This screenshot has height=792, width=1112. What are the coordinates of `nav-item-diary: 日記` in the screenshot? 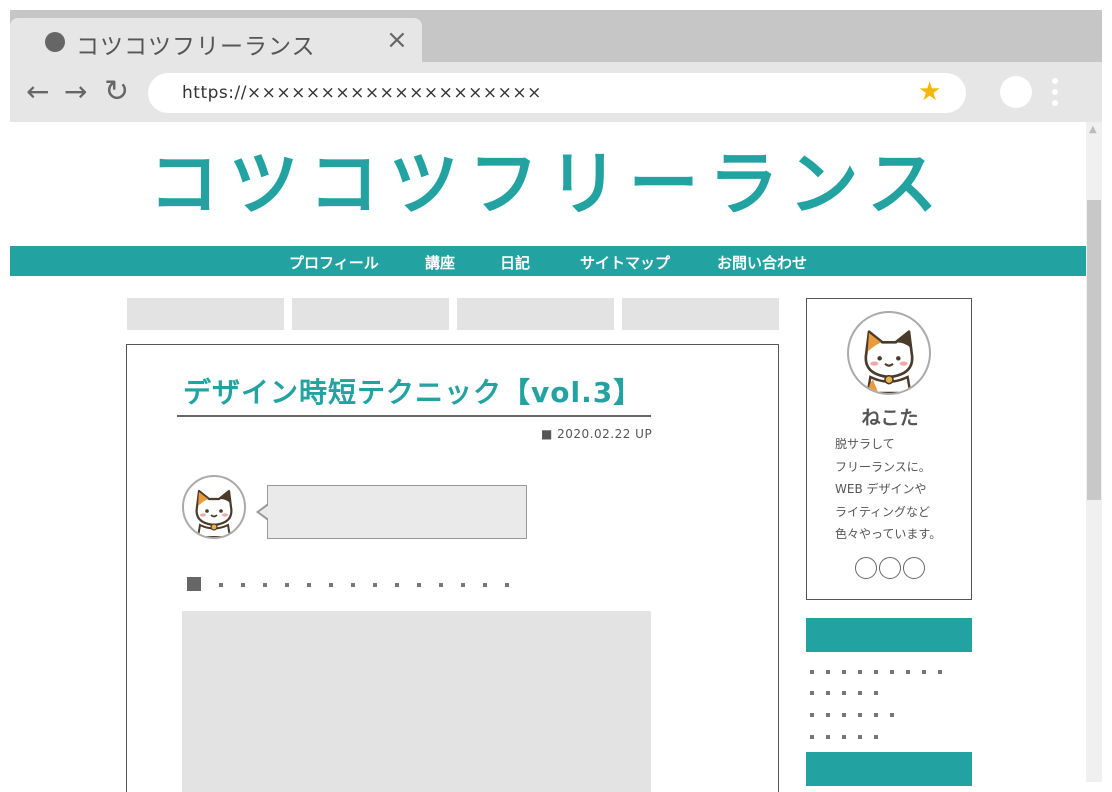 It's located at (515, 262).